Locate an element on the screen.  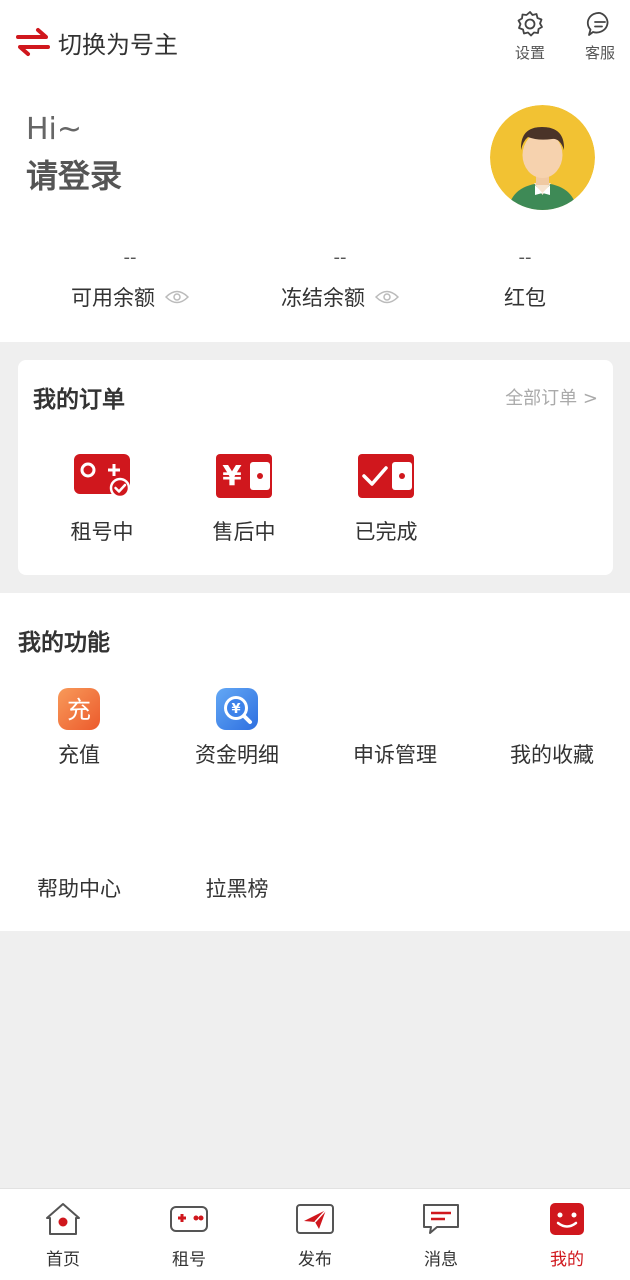
yen-wallet-icon: ¥ is located at coordinates (244, 475).